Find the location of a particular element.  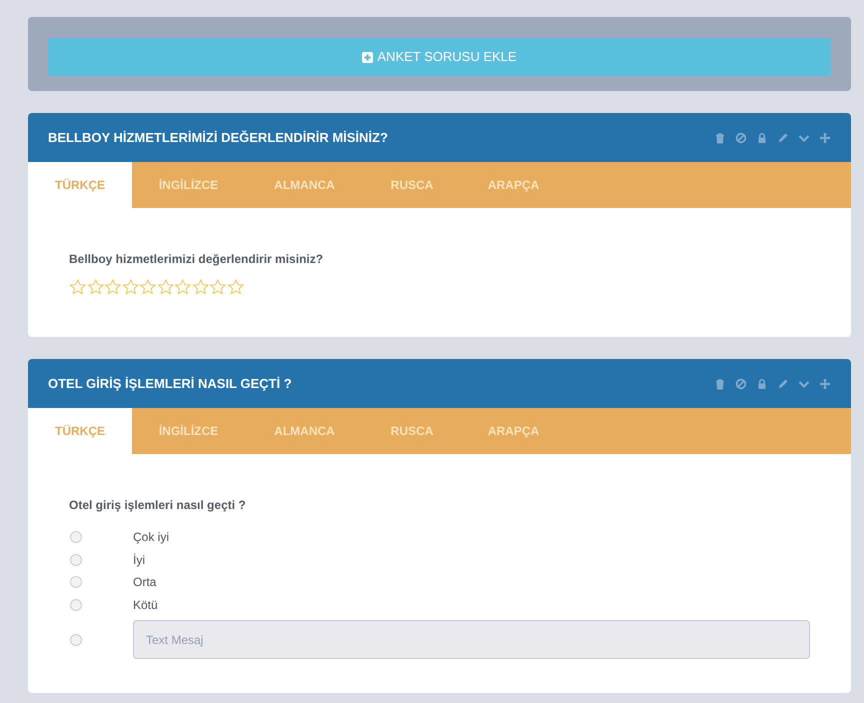

option-label: Orta is located at coordinates (144, 583).